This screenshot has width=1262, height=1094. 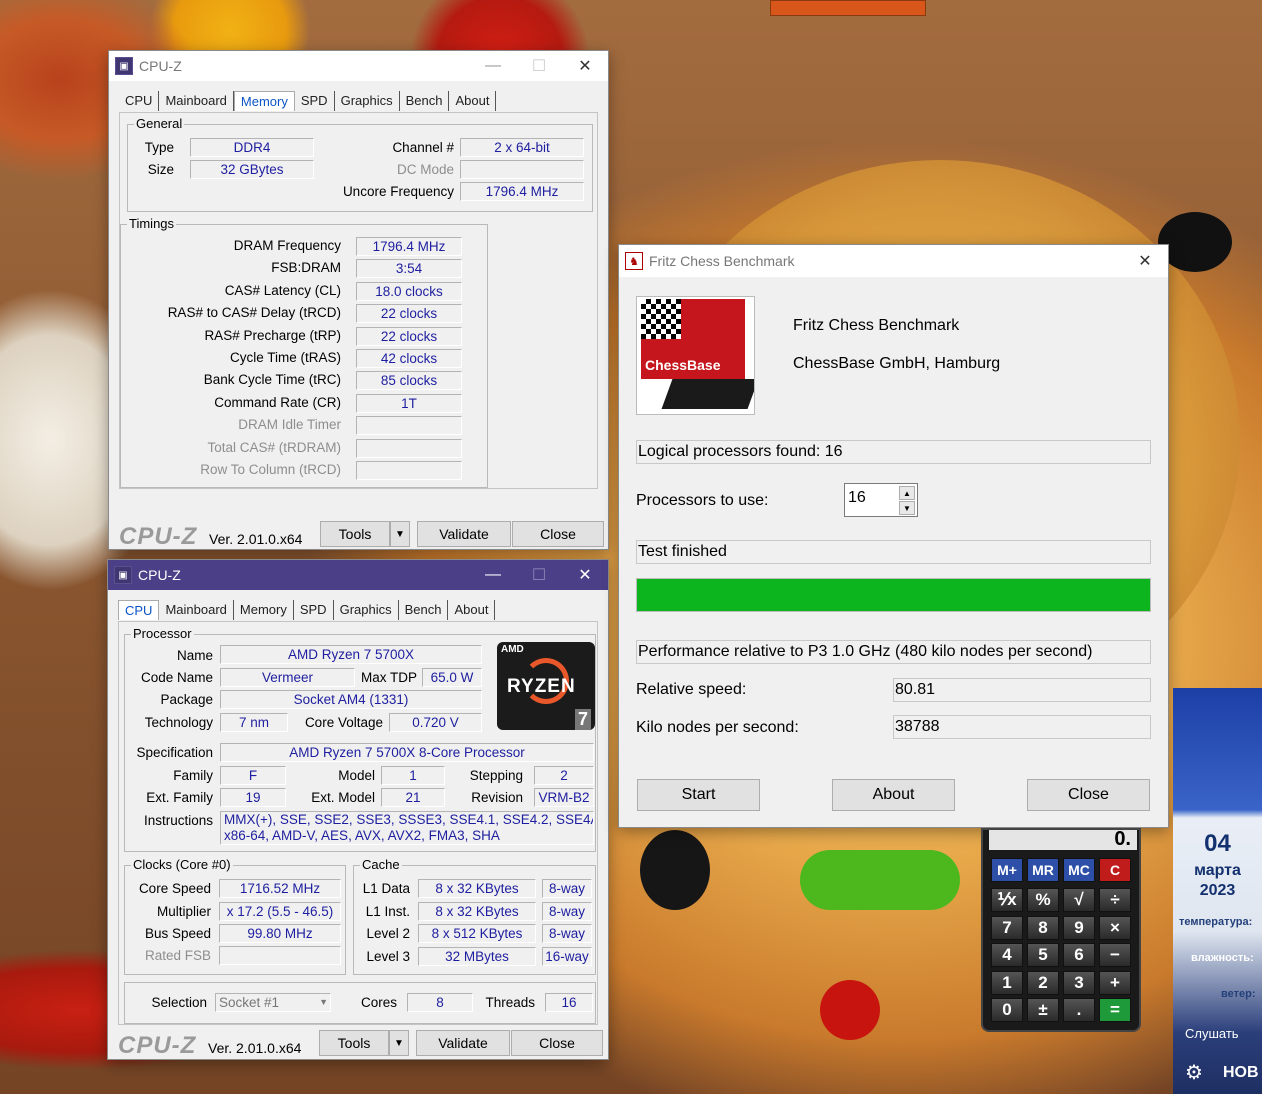 What do you see at coordinates (152, 223) in the screenshot?
I see `timings-legend: Timings` at bounding box center [152, 223].